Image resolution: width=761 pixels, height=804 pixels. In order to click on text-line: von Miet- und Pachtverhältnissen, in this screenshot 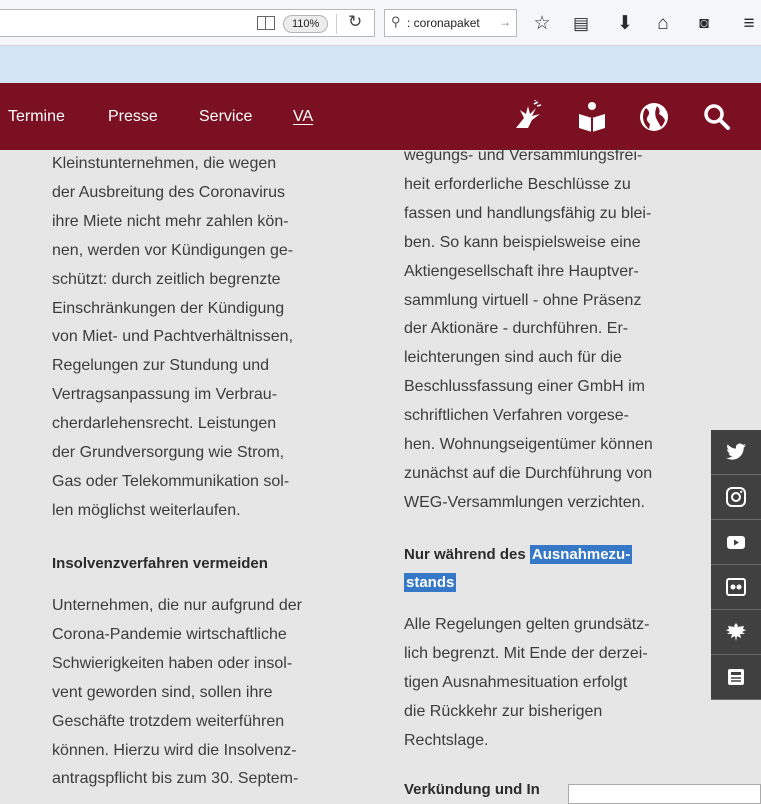, I will do `click(173, 337)`.